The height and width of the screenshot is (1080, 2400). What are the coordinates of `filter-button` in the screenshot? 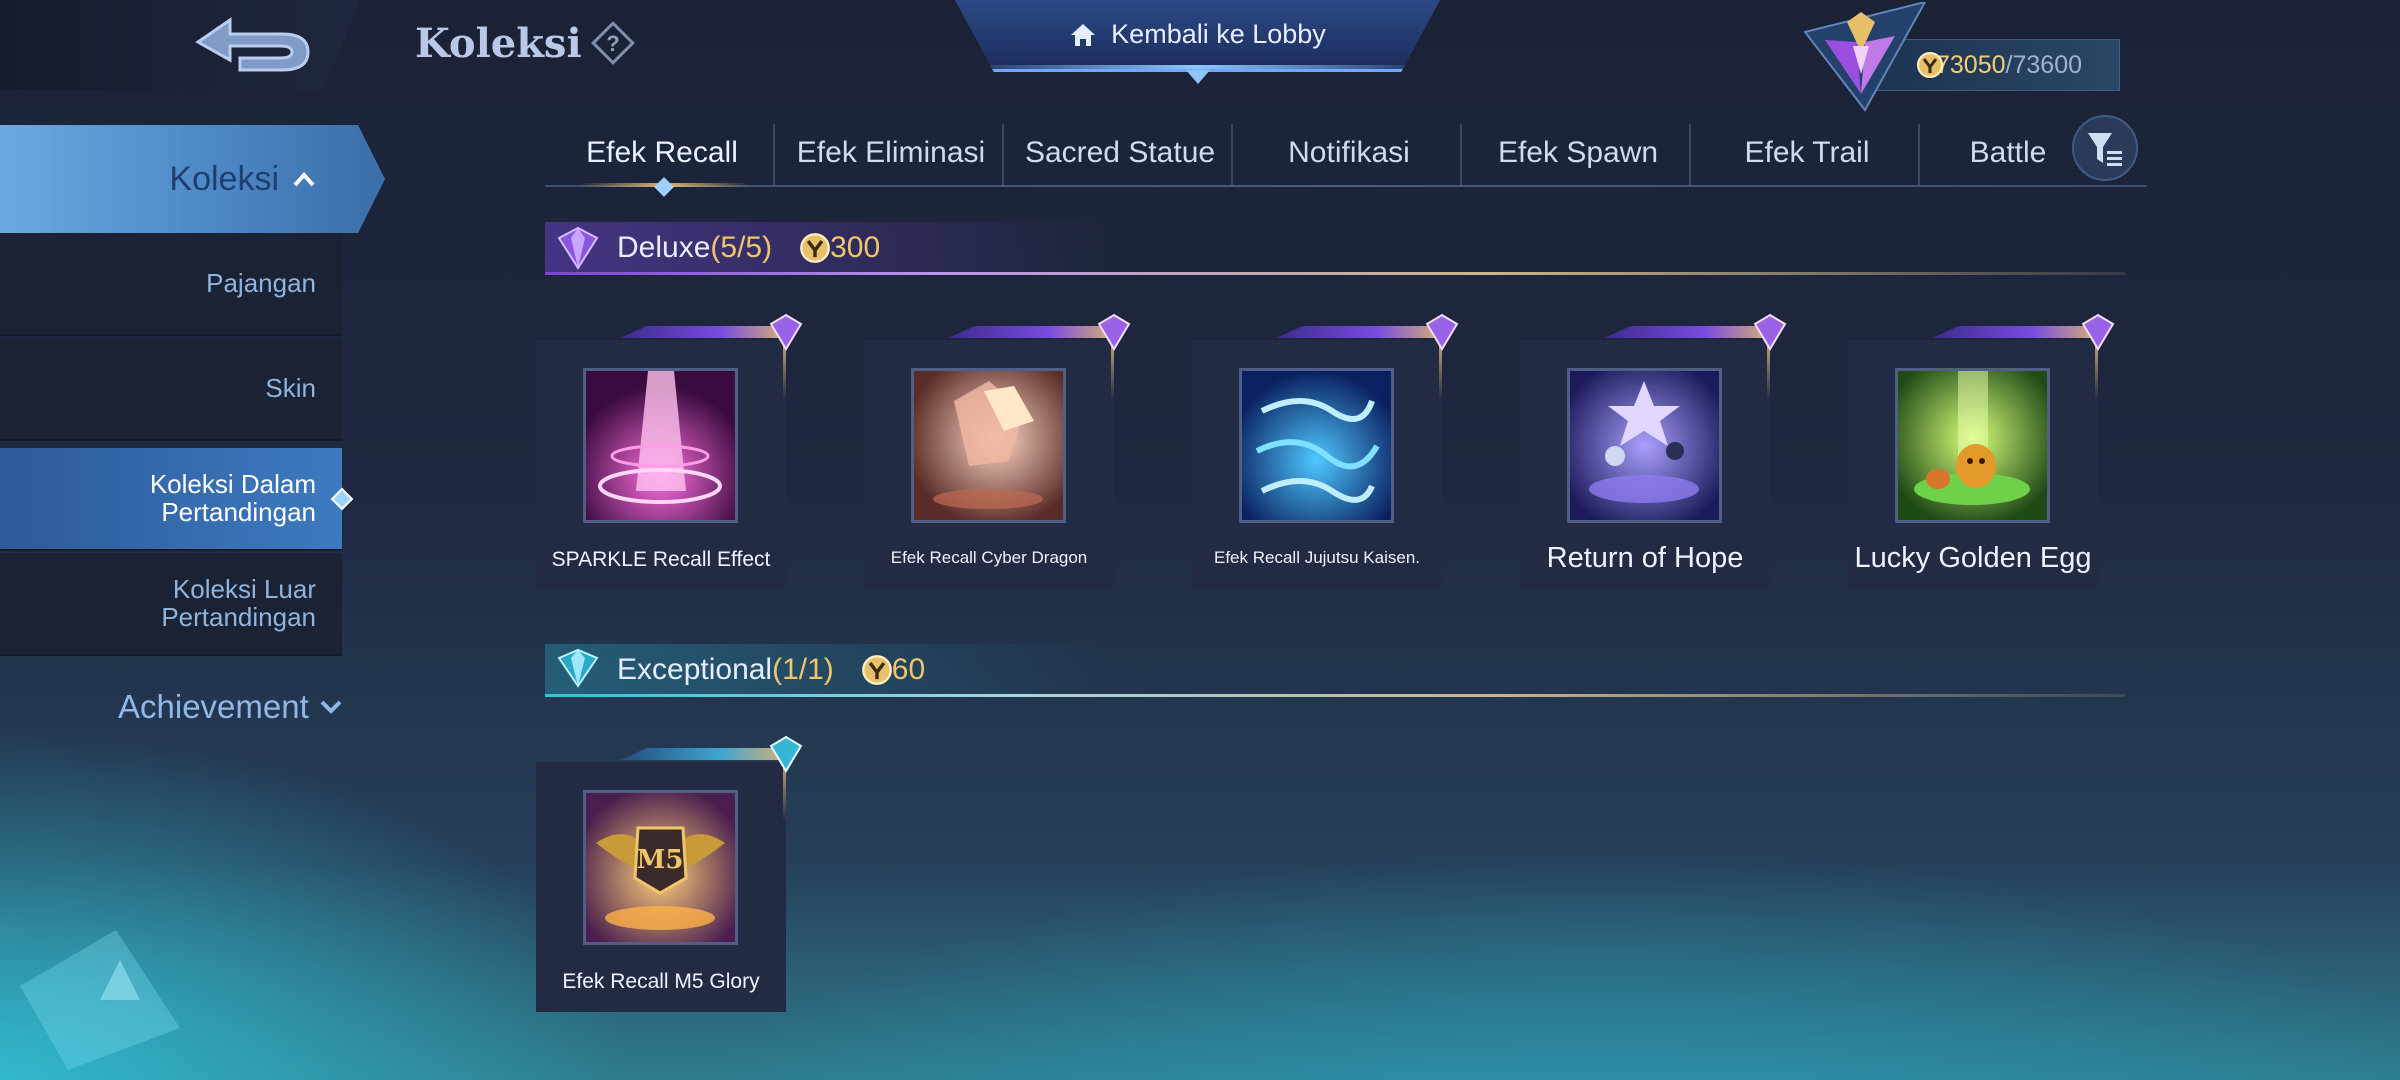 It's located at (2105, 148).